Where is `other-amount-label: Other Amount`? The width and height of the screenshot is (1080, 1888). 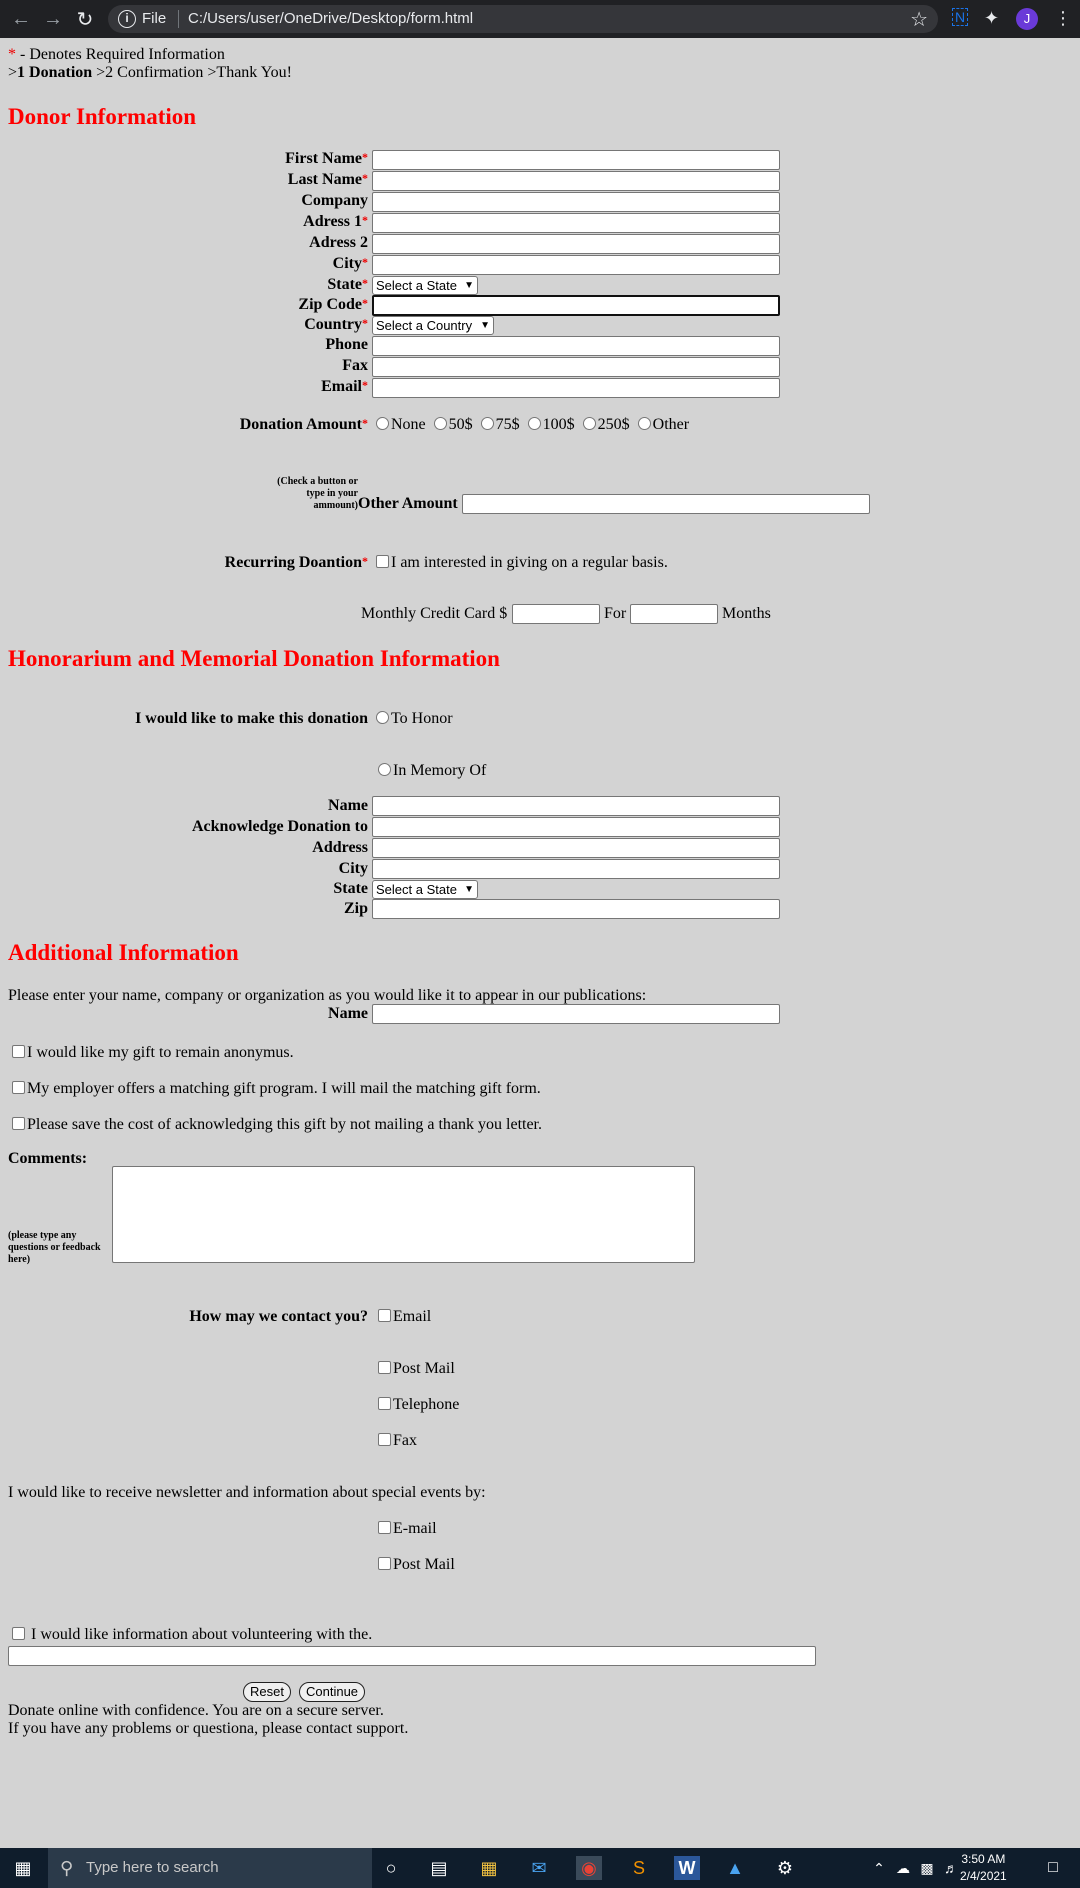 other-amount-label: Other Amount is located at coordinates (408, 503).